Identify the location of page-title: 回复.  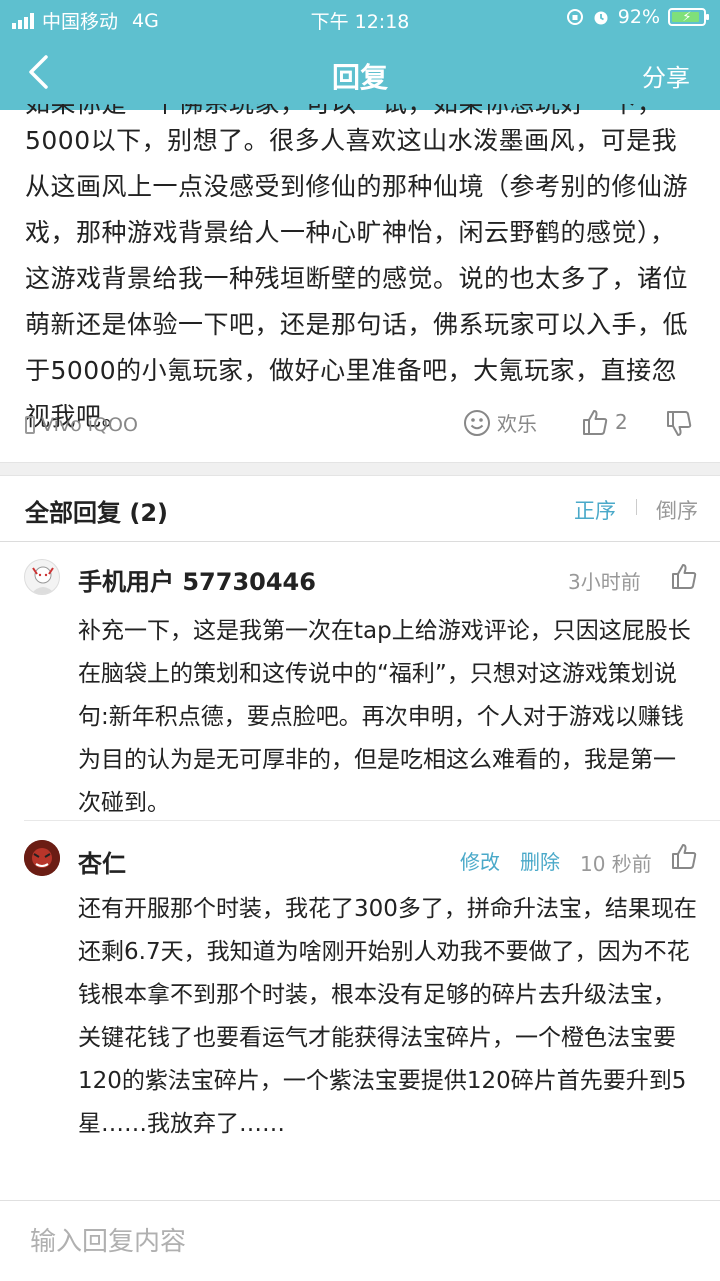
(359, 77).